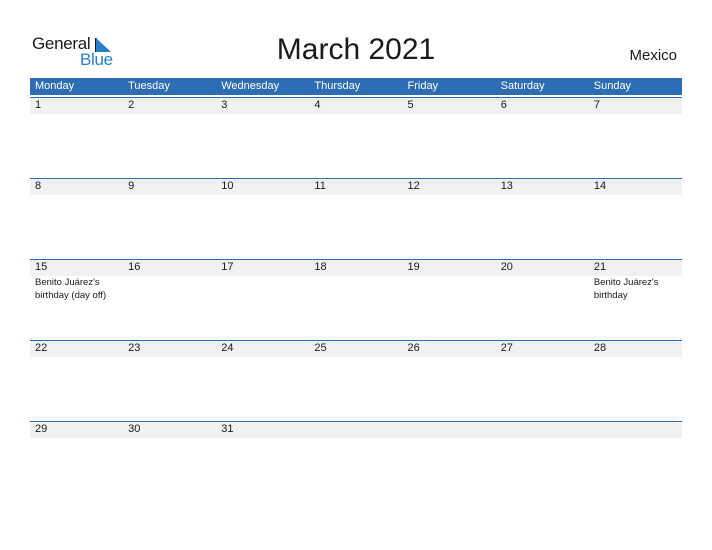  What do you see at coordinates (76, 137) in the screenshot?
I see `day-cell: 1` at bounding box center [76, 137].